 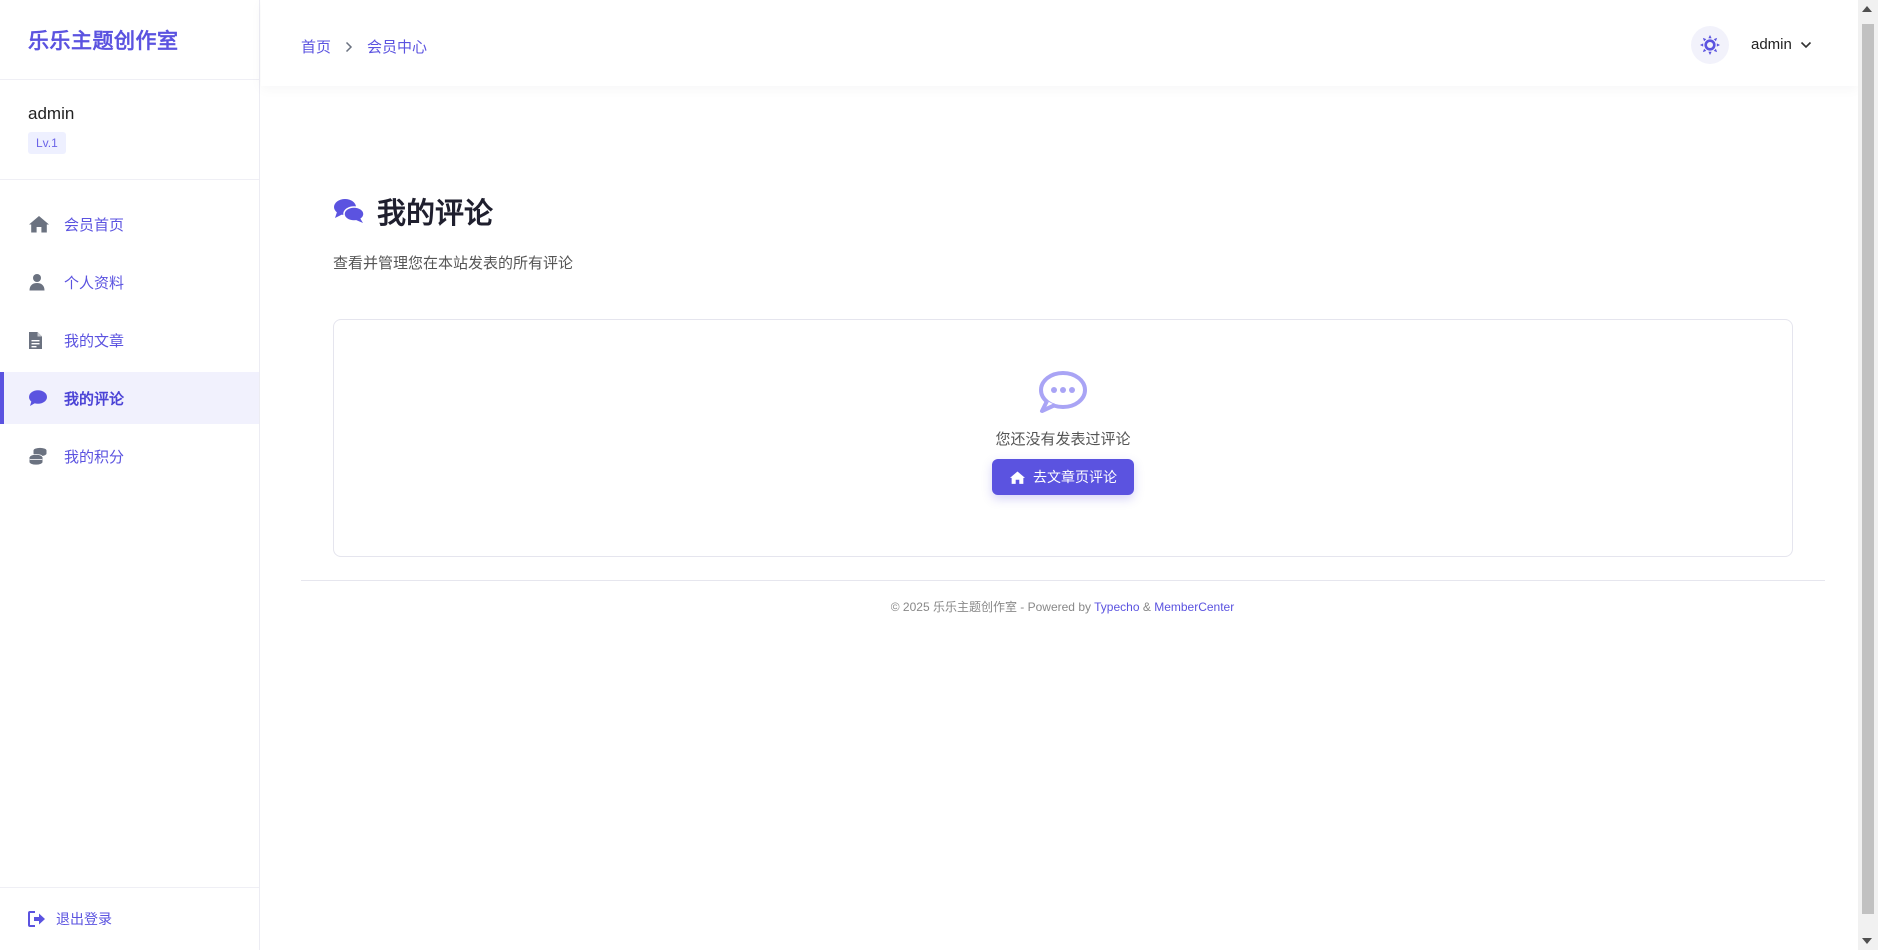 I want to click on sidebar-item-member-home: 会员首页, so click(x=129, y=224).